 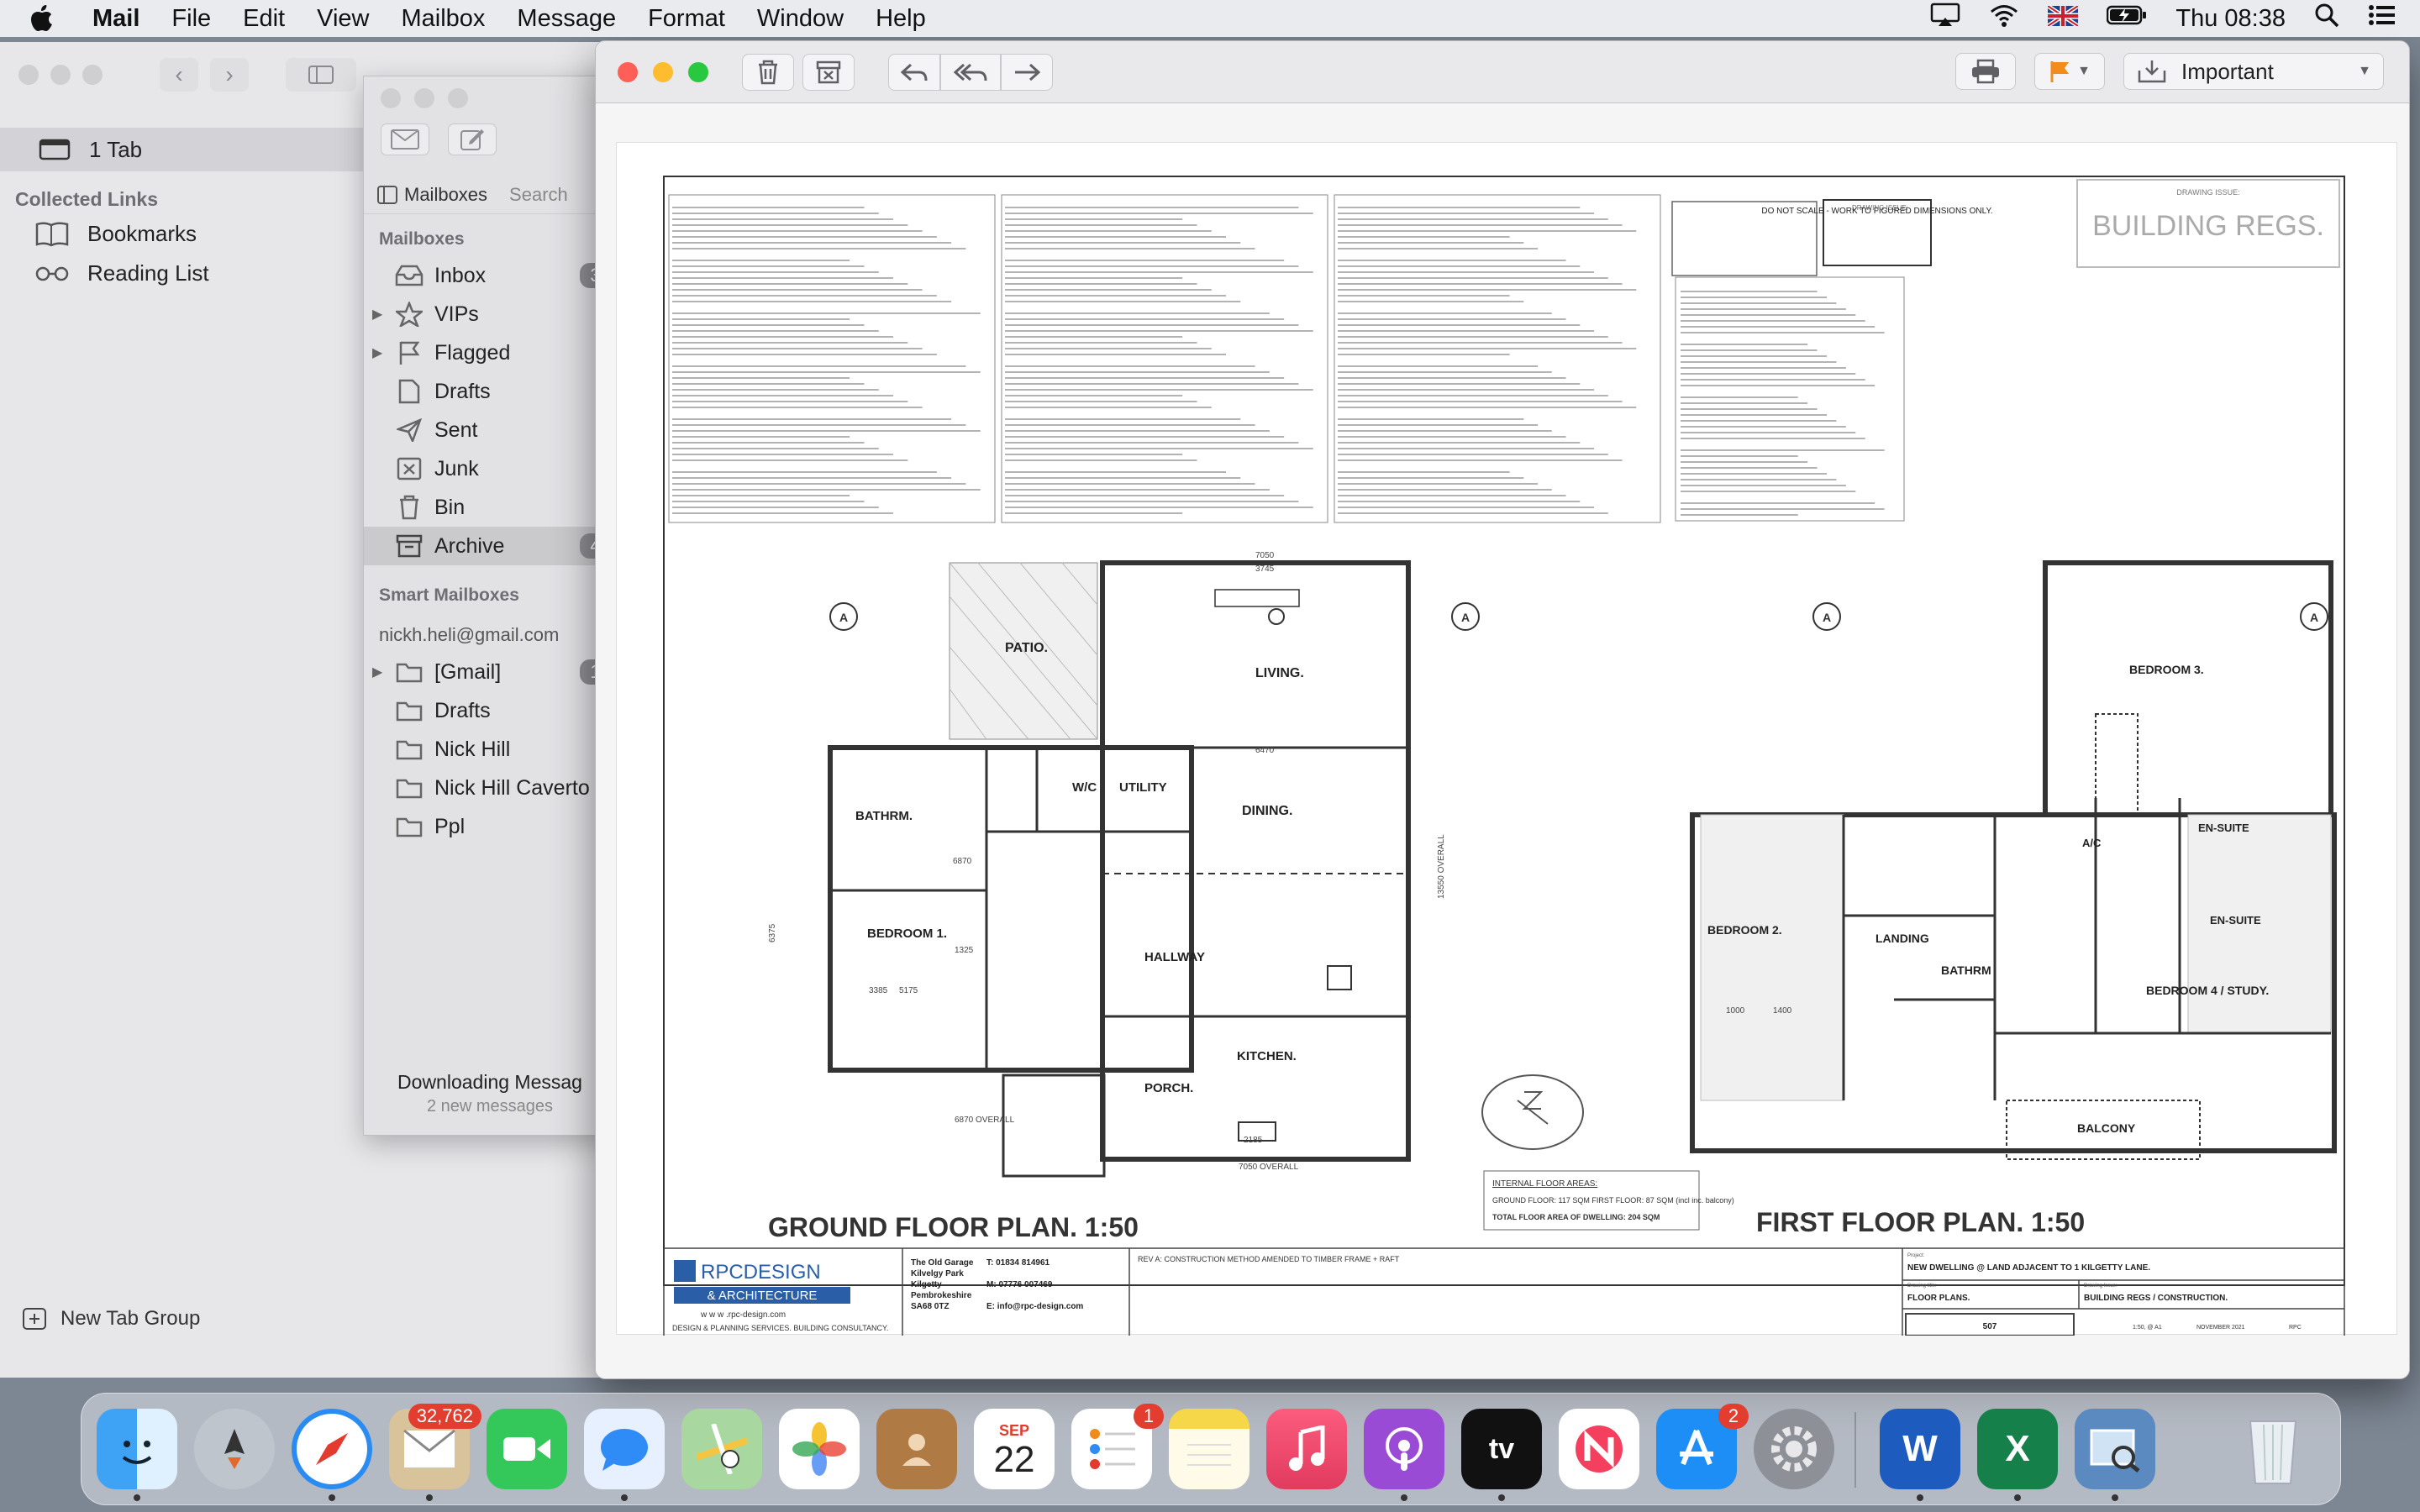 I want to click on word-icon: W, so click(x=1920, y=1449).